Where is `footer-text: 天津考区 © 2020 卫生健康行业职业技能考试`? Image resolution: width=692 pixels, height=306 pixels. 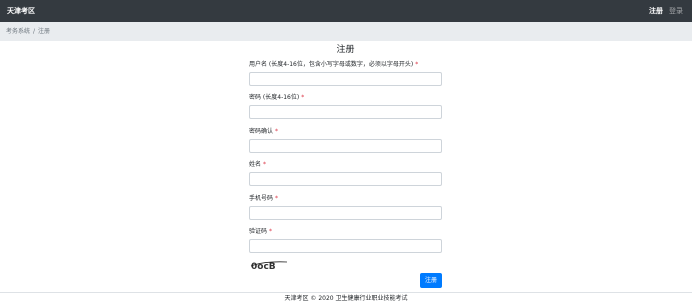
footer-text: 天津考区 © 2020 卫生健康行业职业技能考试 is located at coordinates (346, 298).